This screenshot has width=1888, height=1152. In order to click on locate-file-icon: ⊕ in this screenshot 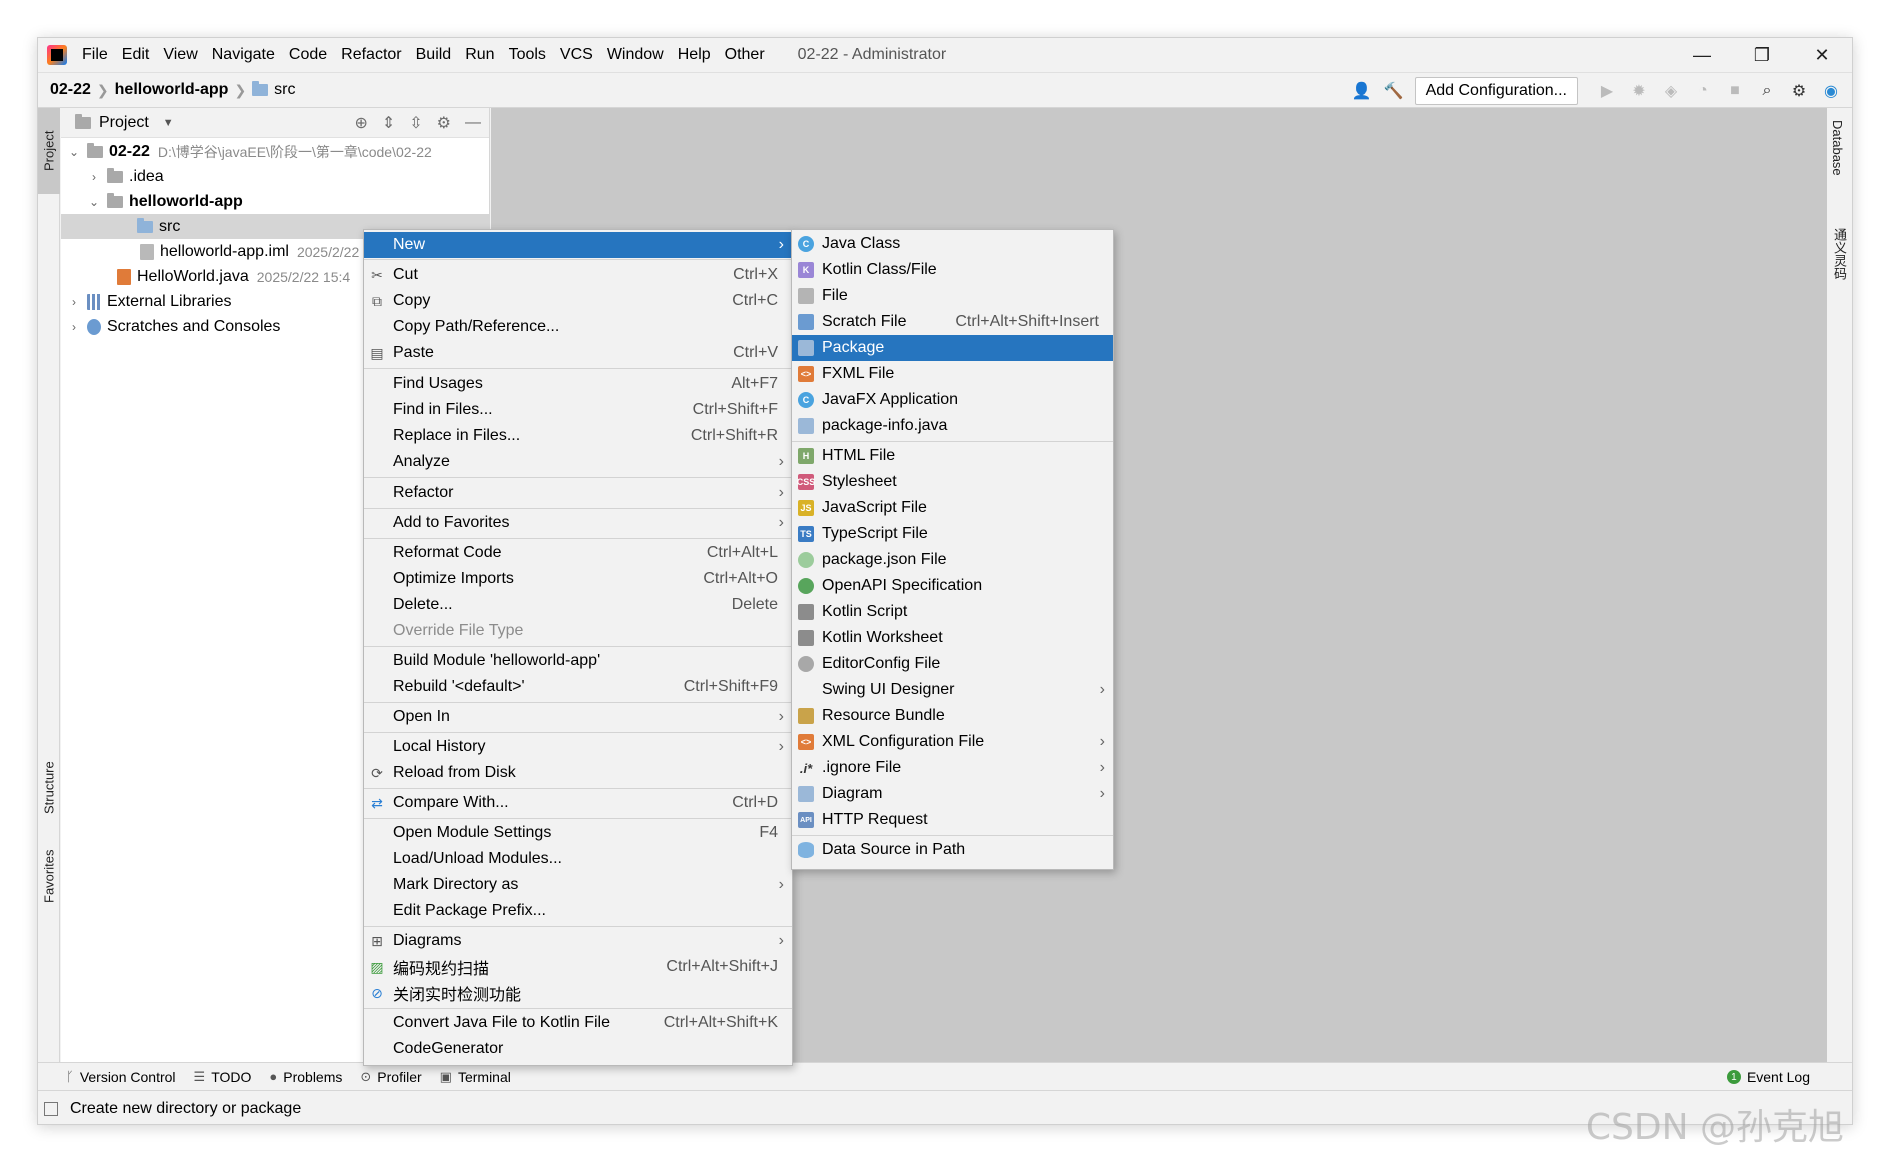, I will do `click(360, 123)`.